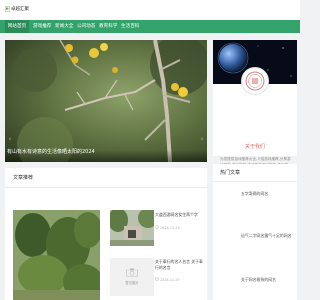 This screenshot has width=320, height=300. I want to click on logo-alt-text: 卓越汇聚, so click(20, 9).